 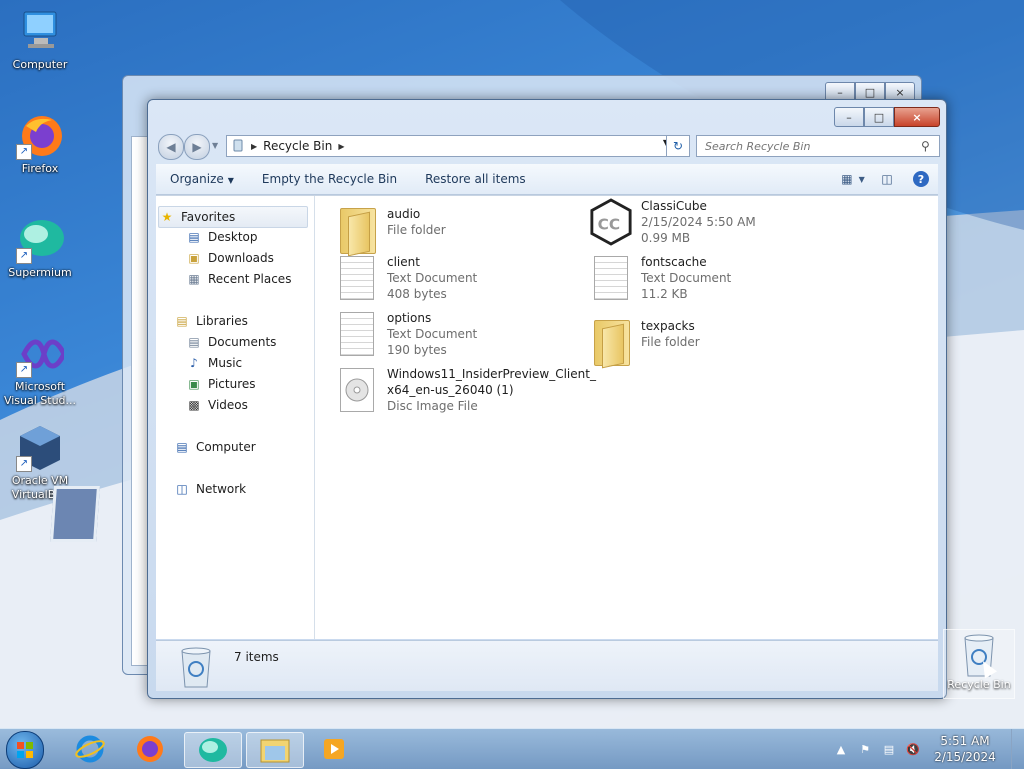 What do you see at coordinates (171, 147) in the screenshot?
I see `back-button: ◀` at bounding box center [171, 147].